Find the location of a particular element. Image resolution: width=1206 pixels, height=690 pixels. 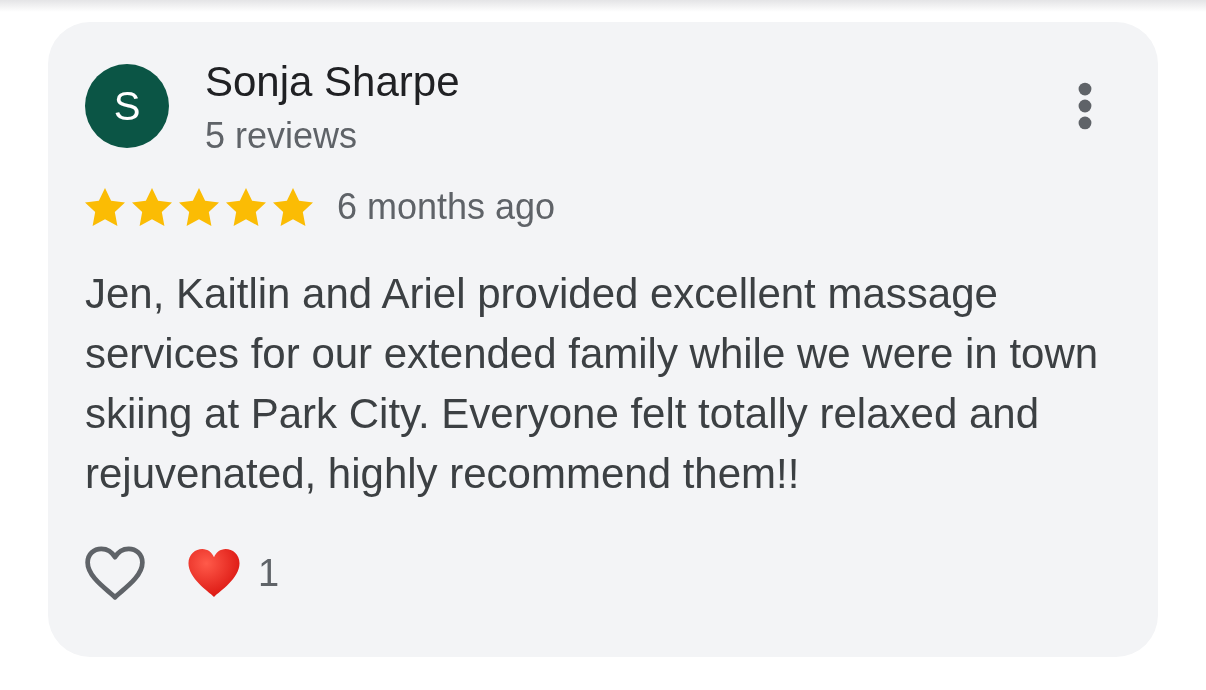

reviewer-name: Sonja Sharpe is located at coordinates (332, 82).